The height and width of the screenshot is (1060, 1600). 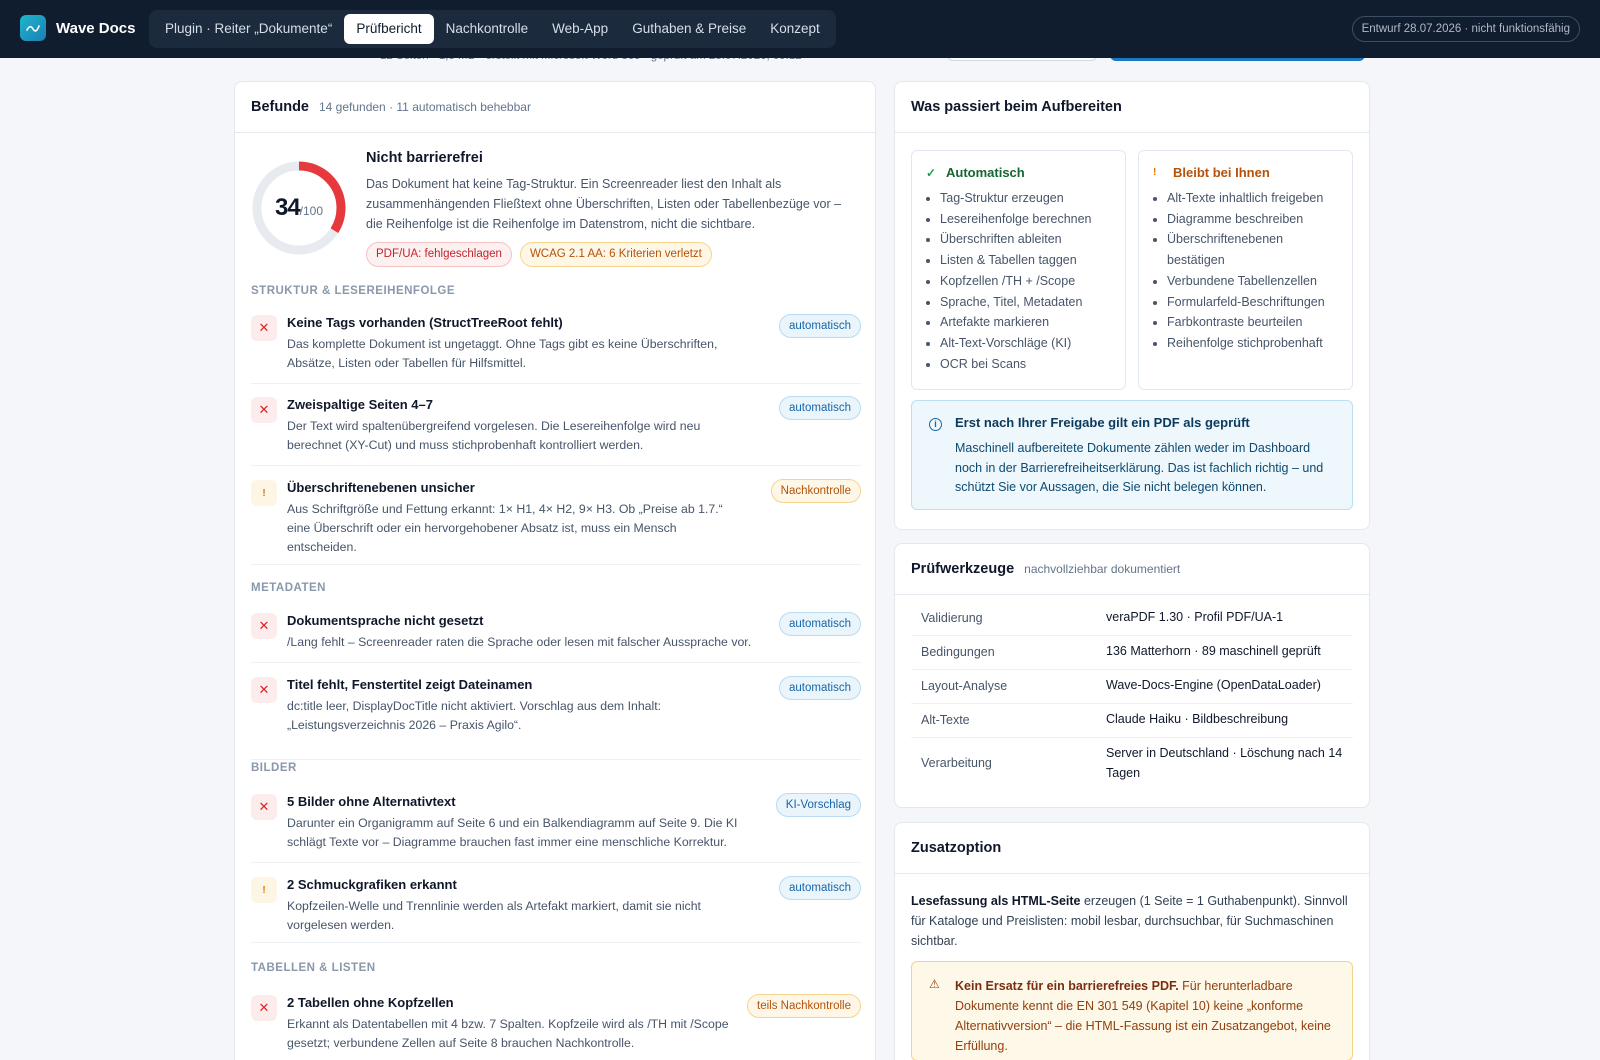 I want to click on wcag-status-pill: WCAG 2.1 AA: 6 Kriterien verletzt, so click(x=615, y=254).